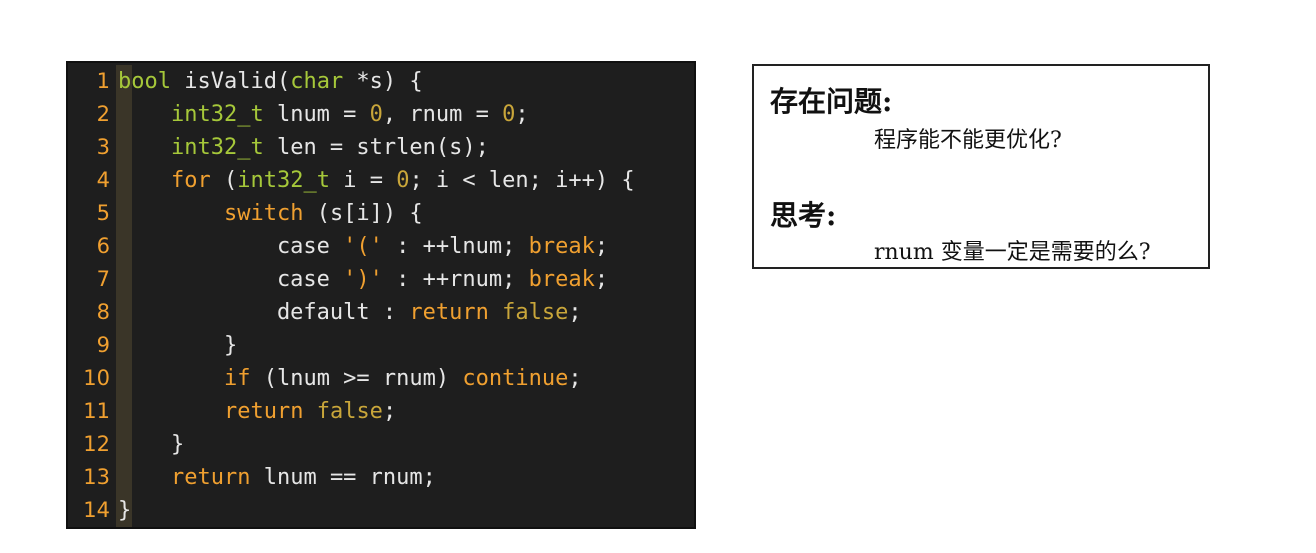 The width and height of the screenshot is (1316, 553). I want to click on code-text: if (lnum >= rnum) continue;, so click(350, 378).